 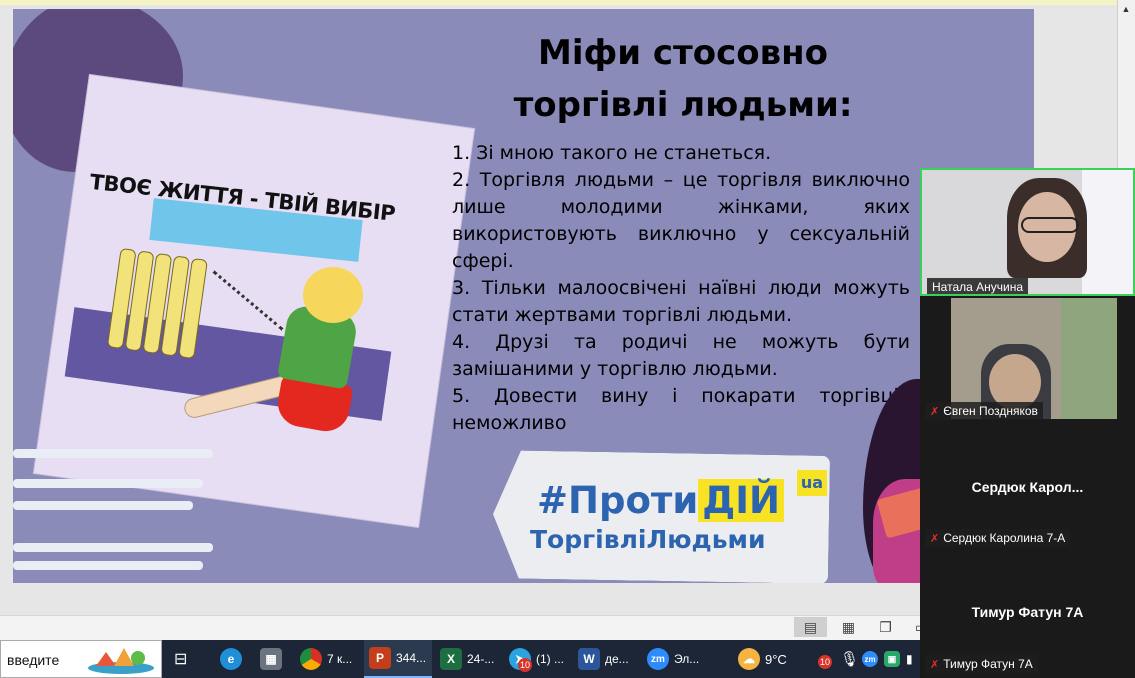 I want to click on slide-sorter-icon: ▦, so click(x=848, y=627).